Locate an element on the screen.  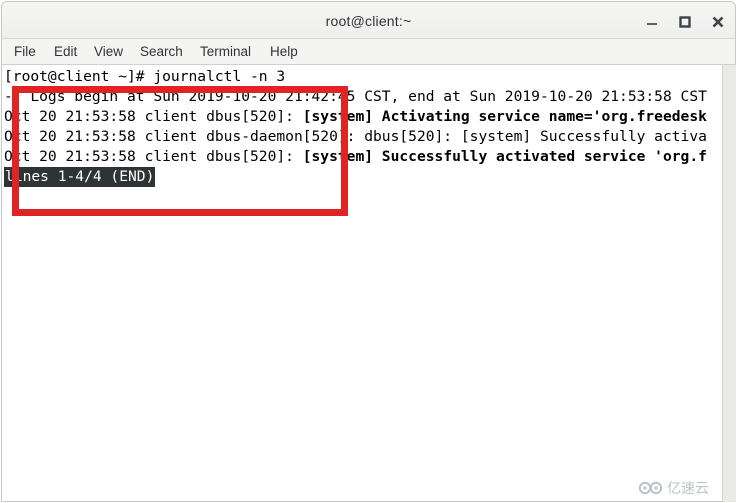
watermark: 亿速云 is located at coordinates (673, 488).